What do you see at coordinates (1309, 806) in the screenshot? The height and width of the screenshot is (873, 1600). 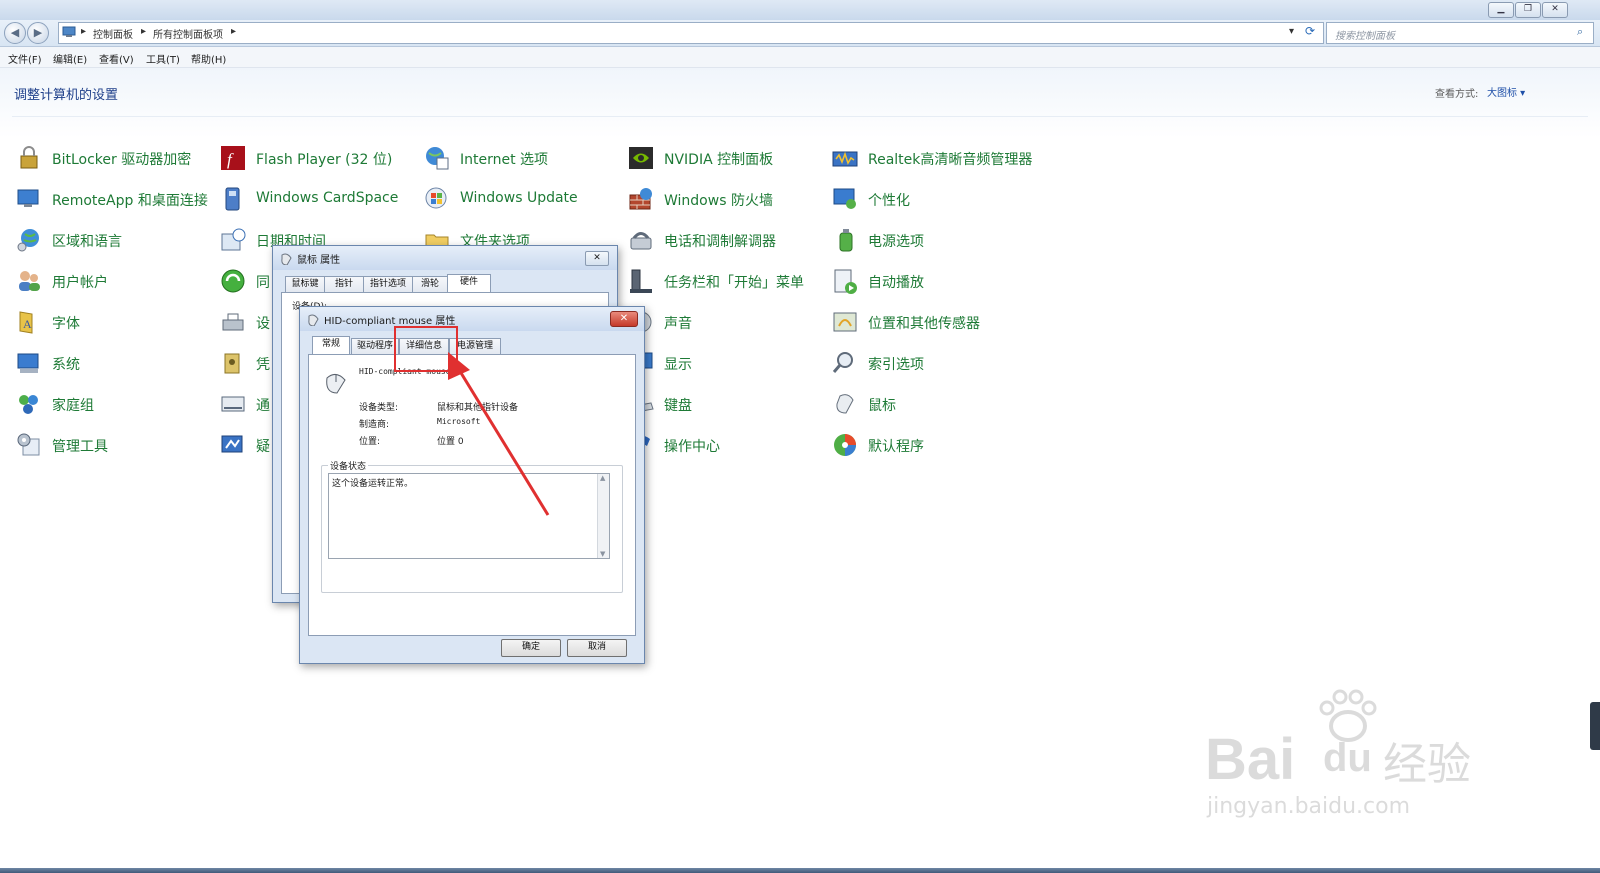 I see `watermark-url: jingyan.baidu.com` at bounding box center [1309, 806].